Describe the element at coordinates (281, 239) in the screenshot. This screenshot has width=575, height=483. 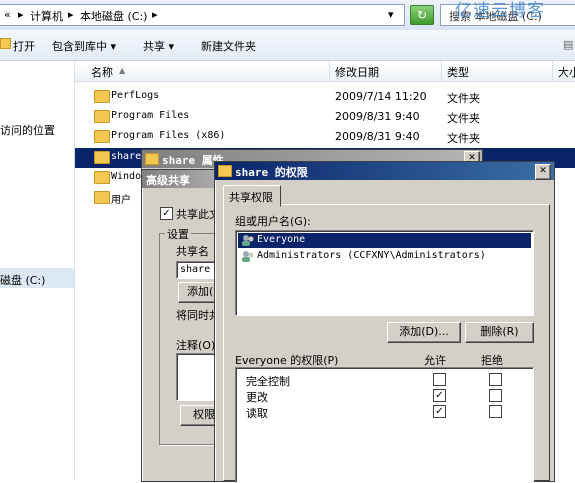
I see `user-name: Everyone` at that location.